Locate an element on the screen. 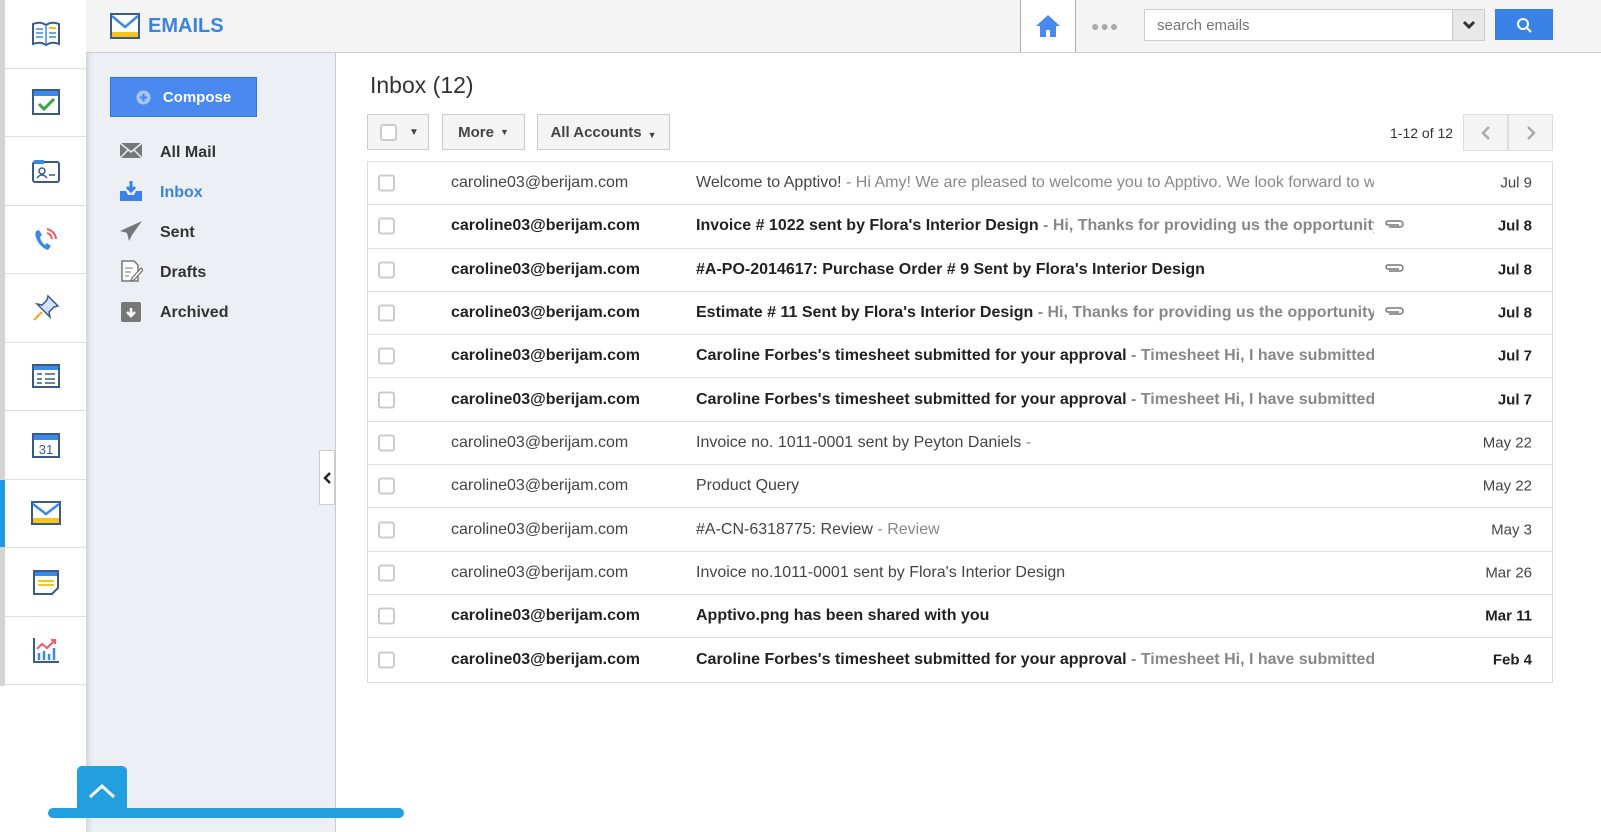  folder-inbox: Inbox is located at coordinates (173, 193).